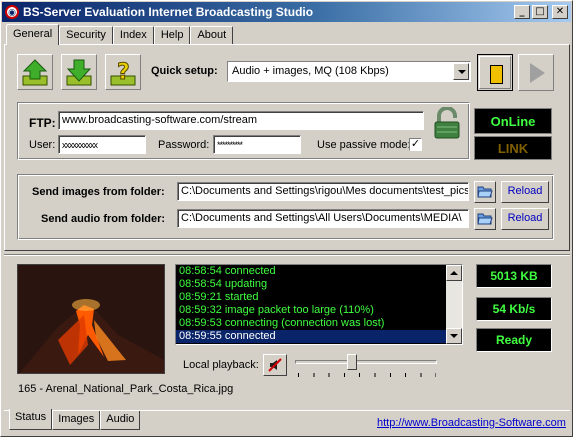  What do you see at coordinates (454, 304) in the screenshot?
I see `log-scrollbar` at bounding box center [454, 304].